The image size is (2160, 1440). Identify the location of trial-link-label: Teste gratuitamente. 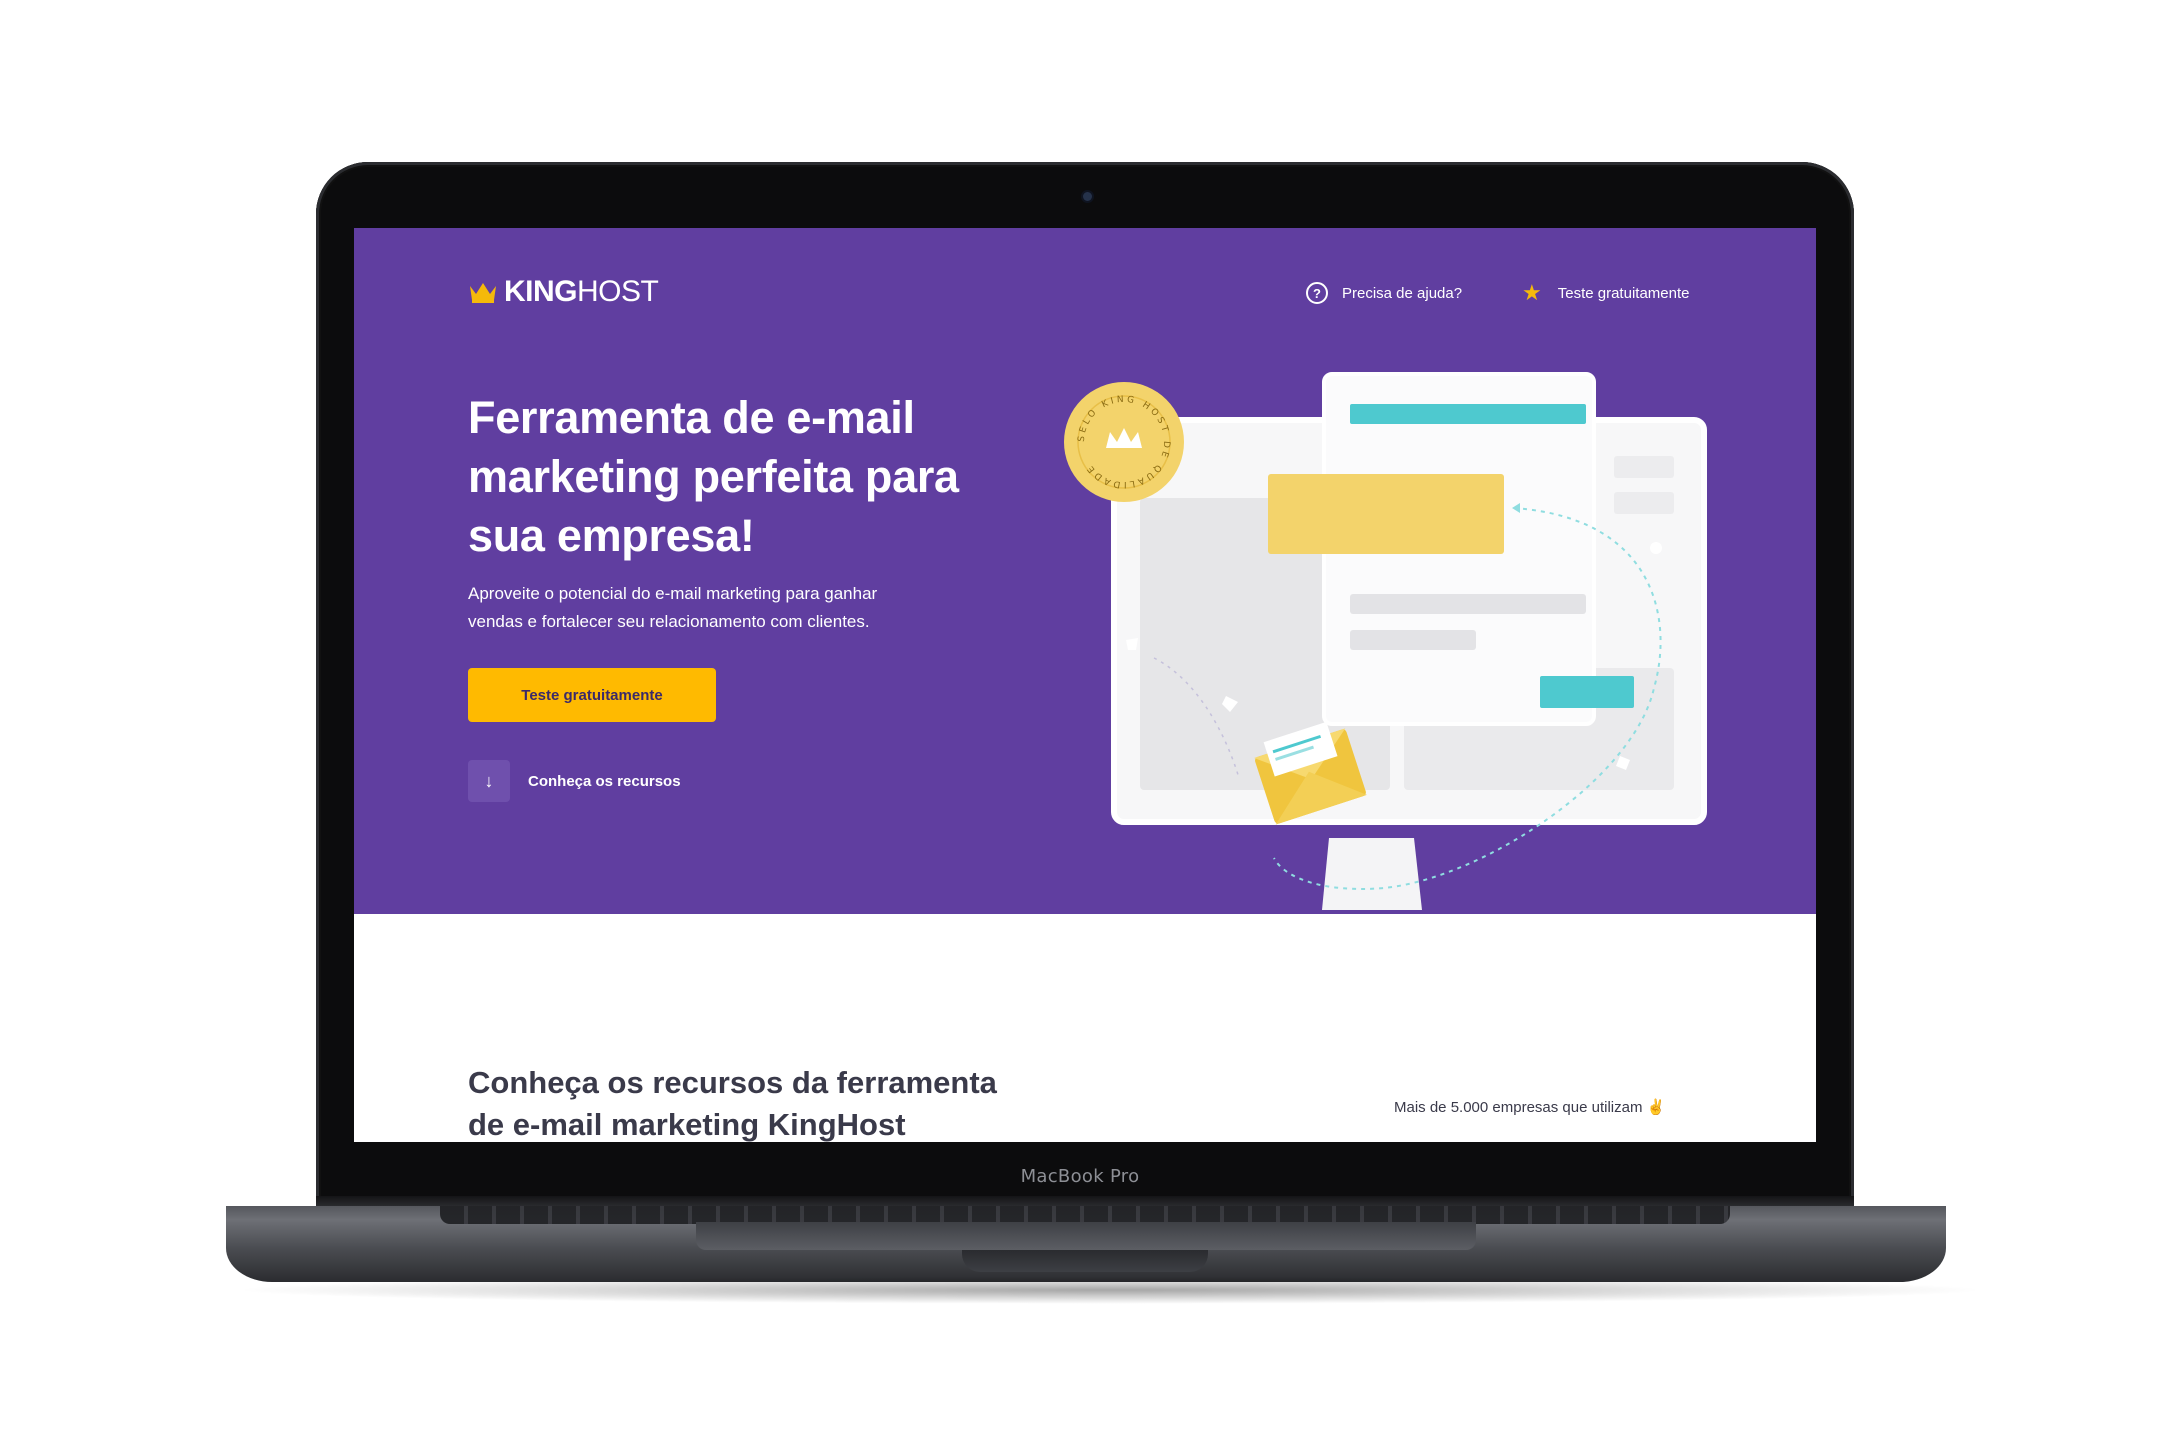
(1623, 293).